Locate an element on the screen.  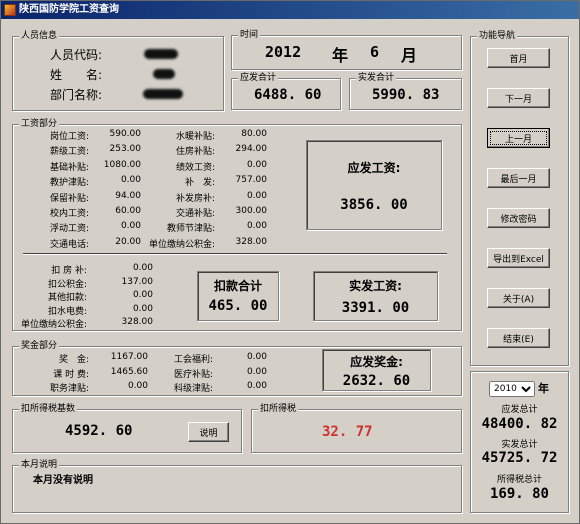
change-password-button: 修改密码 is located at coordinates (518, 218).